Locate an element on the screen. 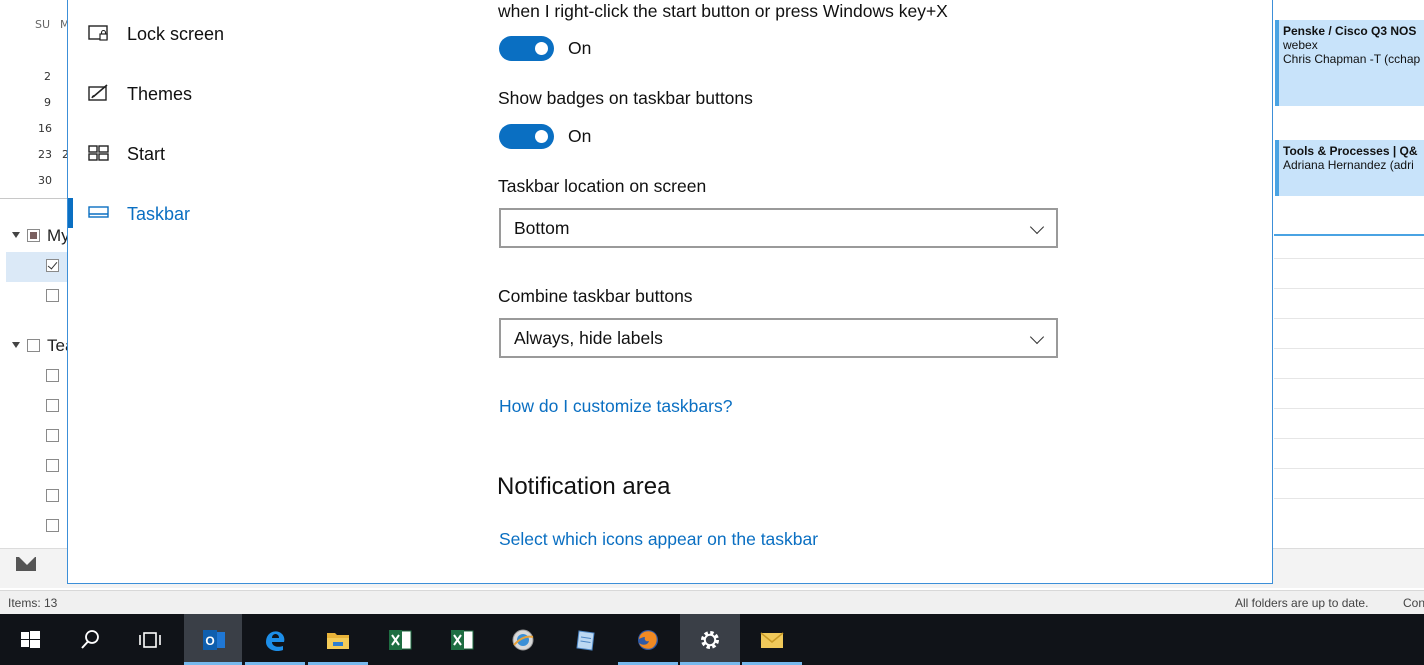  dropdown-value: Always, hide labels is located at coordinates (588, 338).